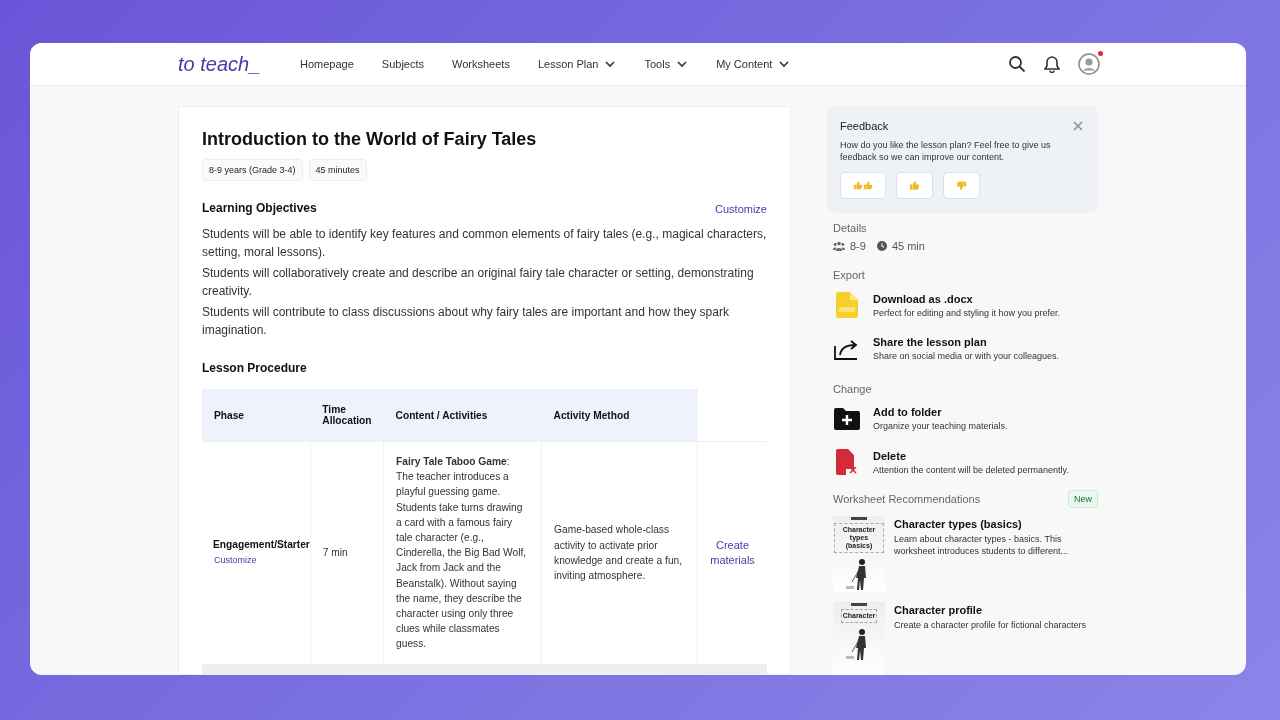 Image resolution: width=1280 pixels, height=720 pixels. What do you see at coordinates (259, 208) in the screenshot?
I see `section-heading: Learning Objectives` at bounding box center [259, 208].